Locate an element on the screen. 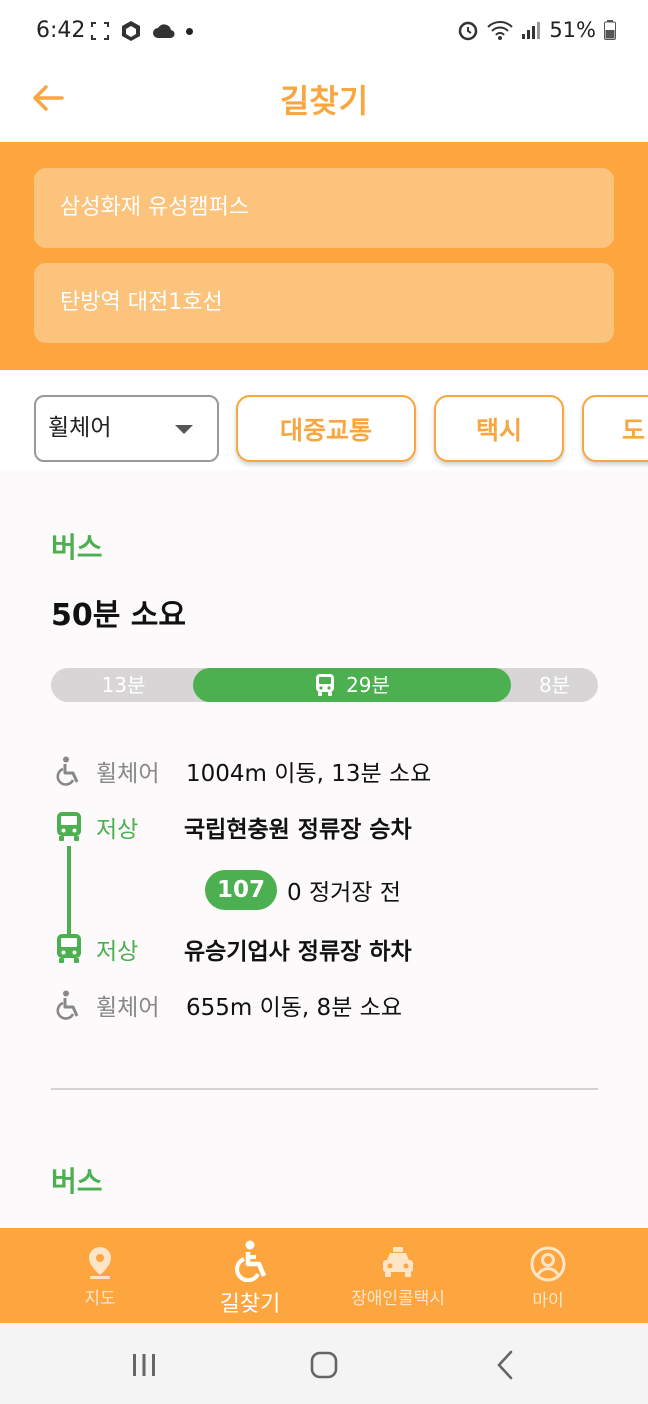 The height and width of the screenshot is (1404, 648). step-description: 국립현충원 정류장 승차 is located at coordinates (298, 830).